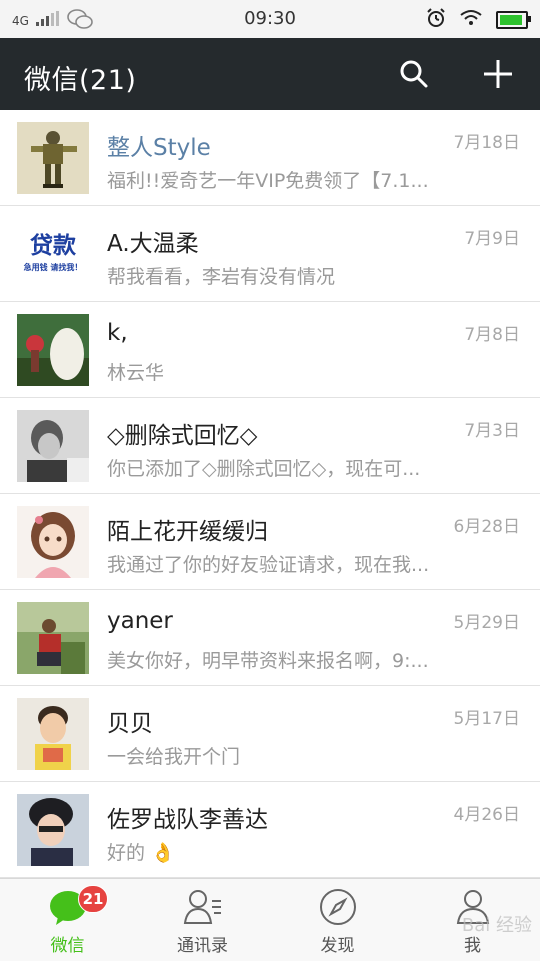 The image size is (540, 961). I want to click on add-button, so click(498, 74).